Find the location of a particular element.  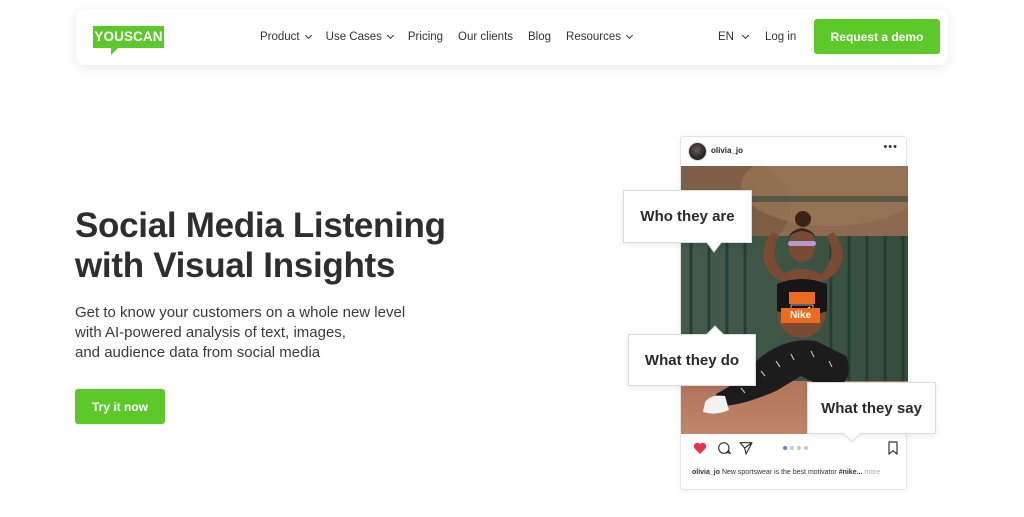

language-selector: EN is located at coordinates (734, 37).